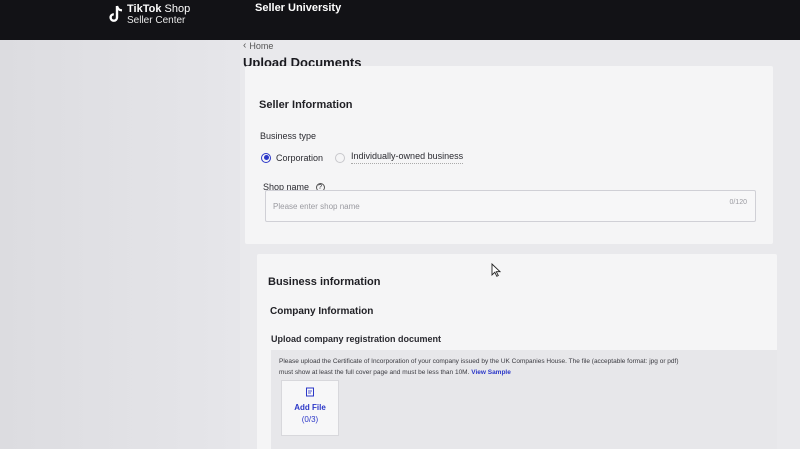  Describe the element at coordinates (306, 105) in the screenshot. I see `seller-information-title: Seller Information` at that location.